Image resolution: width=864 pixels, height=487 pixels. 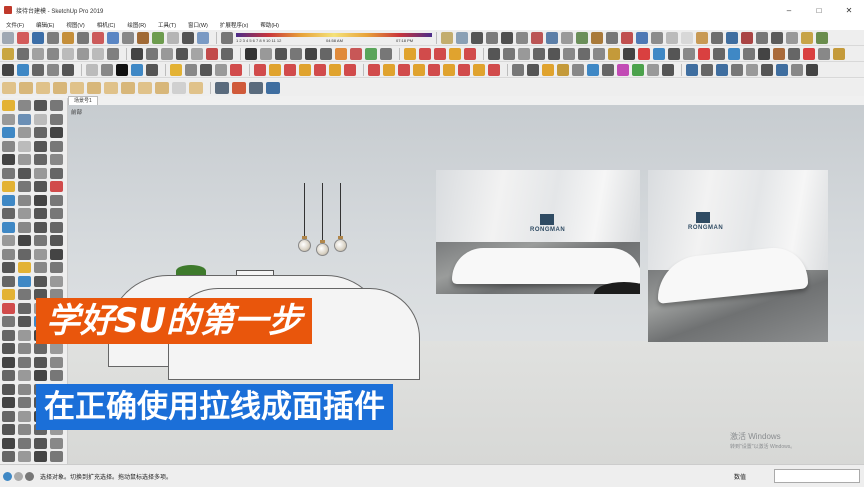 What do you see at coordinates (143, 37) in the screenshot?
I see `offset-tool-icon` at bounding box center [143, 37].